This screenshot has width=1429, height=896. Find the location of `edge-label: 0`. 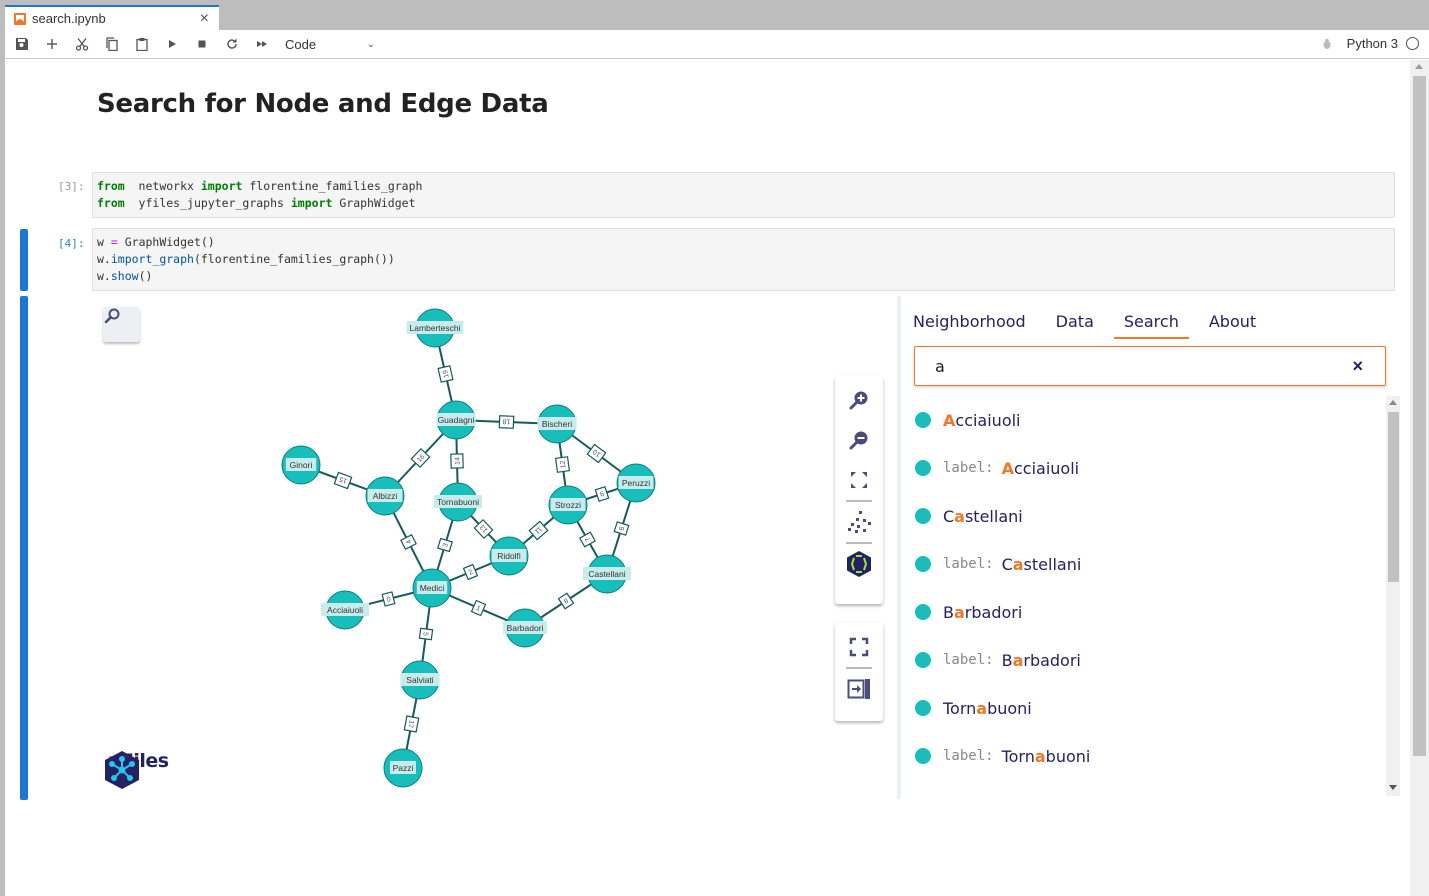

edge-label: 0 is located at coordinates (388, 599).